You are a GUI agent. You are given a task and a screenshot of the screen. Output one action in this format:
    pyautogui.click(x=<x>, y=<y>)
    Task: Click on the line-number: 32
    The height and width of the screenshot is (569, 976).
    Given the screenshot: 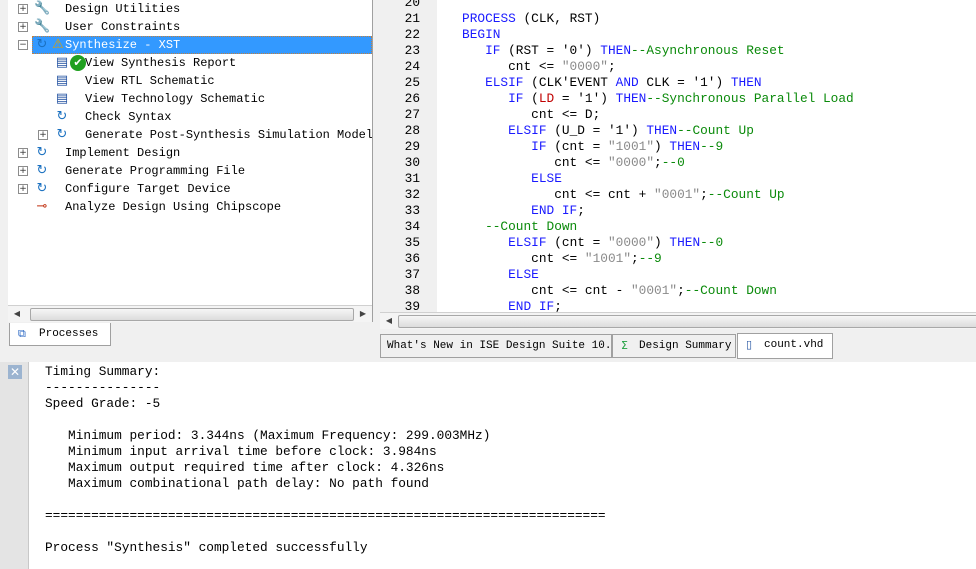 What is the action you would take?
    pyautogui.click(x=412, y=194)
    